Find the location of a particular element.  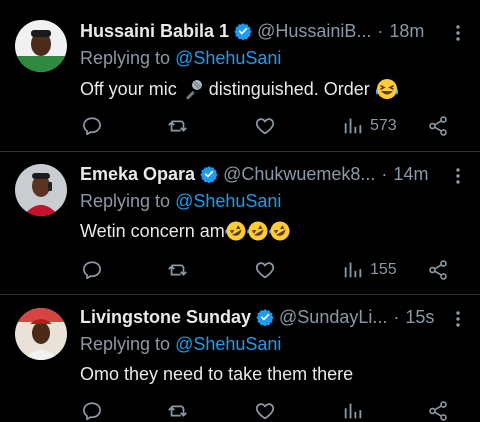

tweet-actions is located at coordinates (268, 410).